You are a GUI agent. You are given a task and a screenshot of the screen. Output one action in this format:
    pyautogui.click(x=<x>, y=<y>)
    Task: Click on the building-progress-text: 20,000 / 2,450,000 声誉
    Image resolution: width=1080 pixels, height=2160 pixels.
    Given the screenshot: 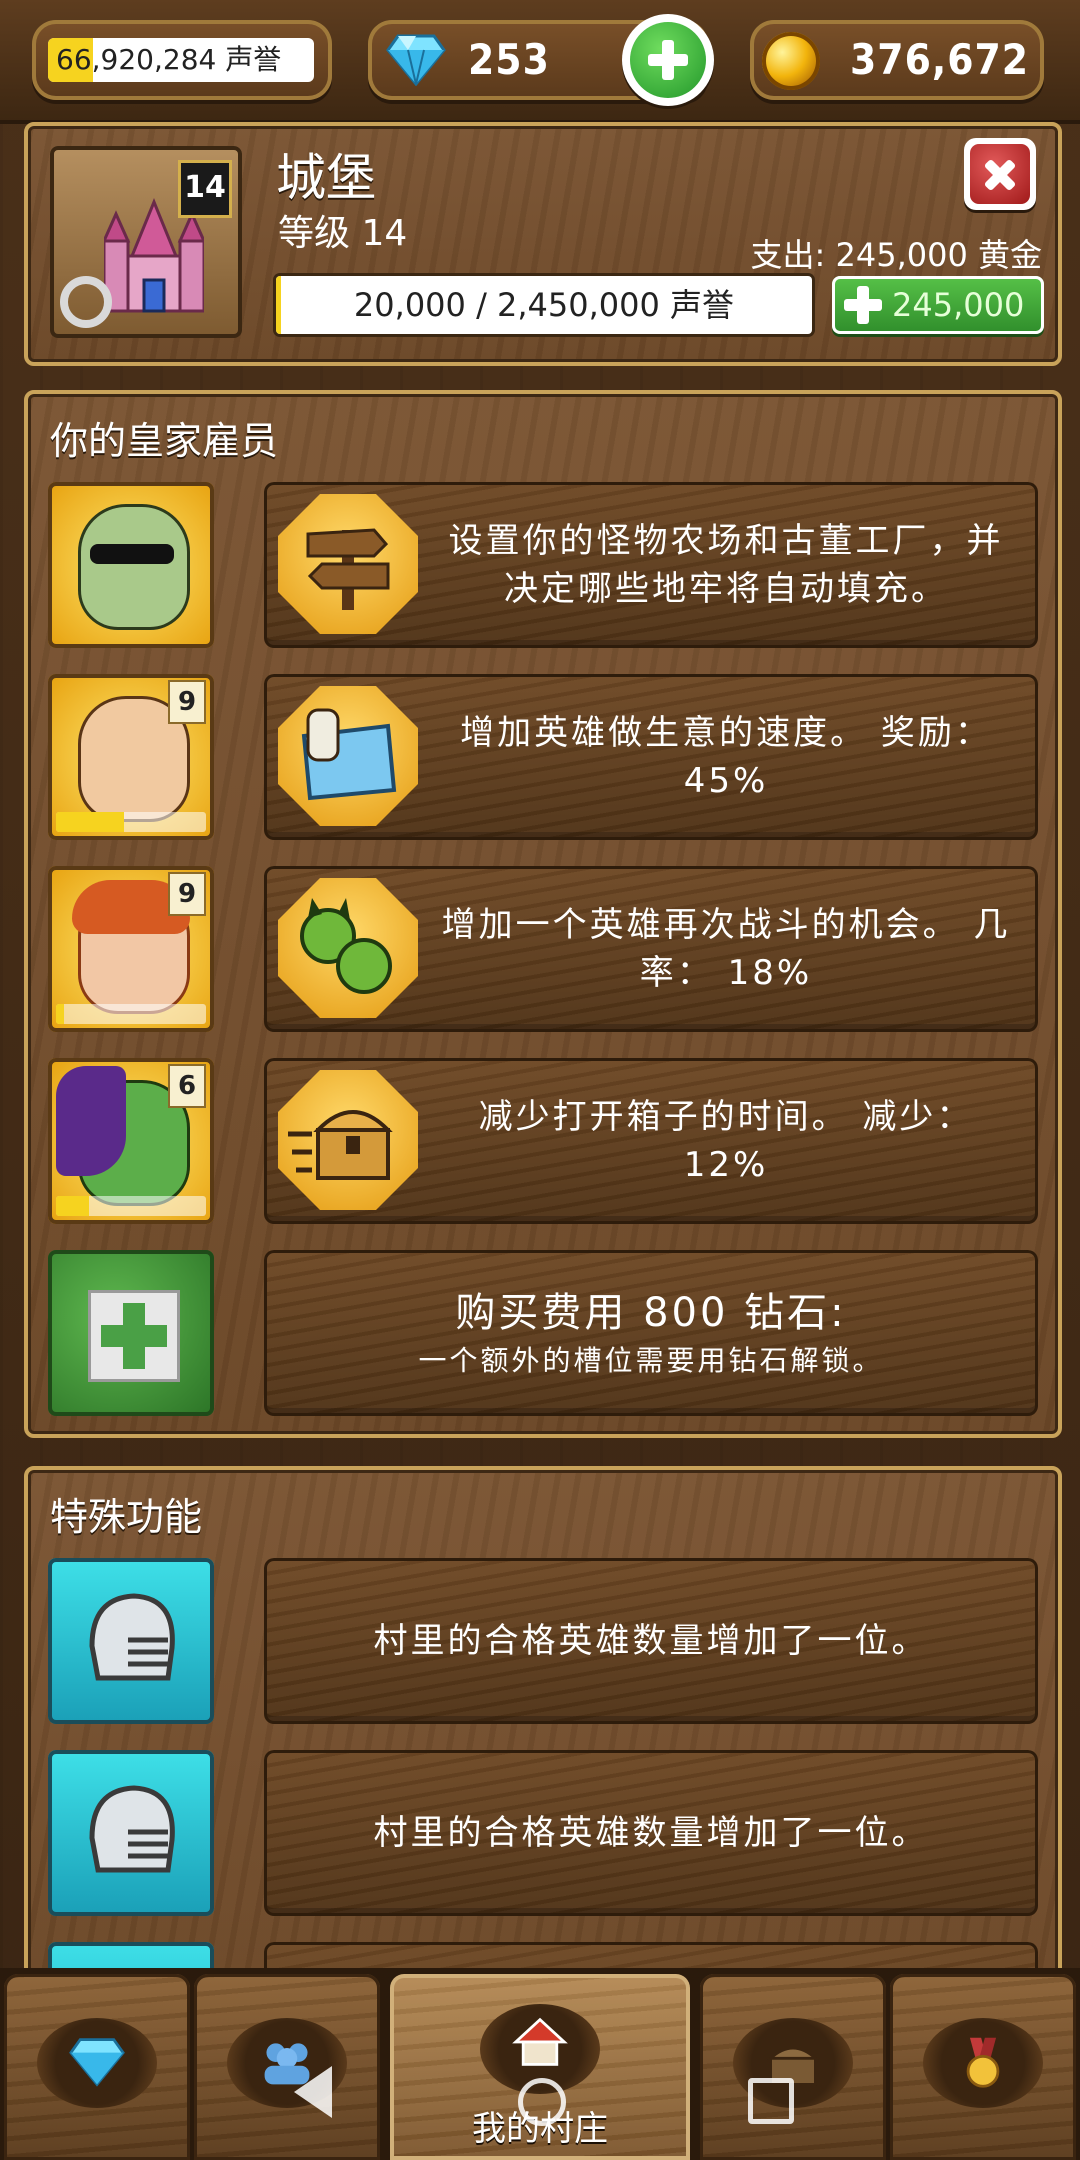 What is the action you would take?
    pyautogui.click(x=544, y=305)
    